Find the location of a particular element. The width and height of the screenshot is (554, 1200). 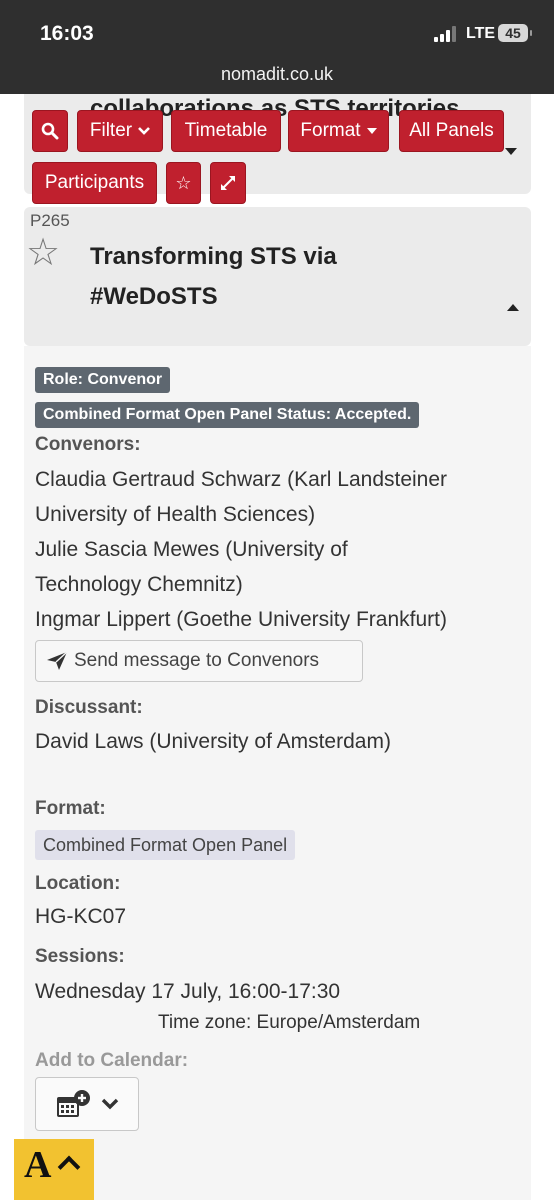

filter-button: Filter is located at coordinates (120, 131).